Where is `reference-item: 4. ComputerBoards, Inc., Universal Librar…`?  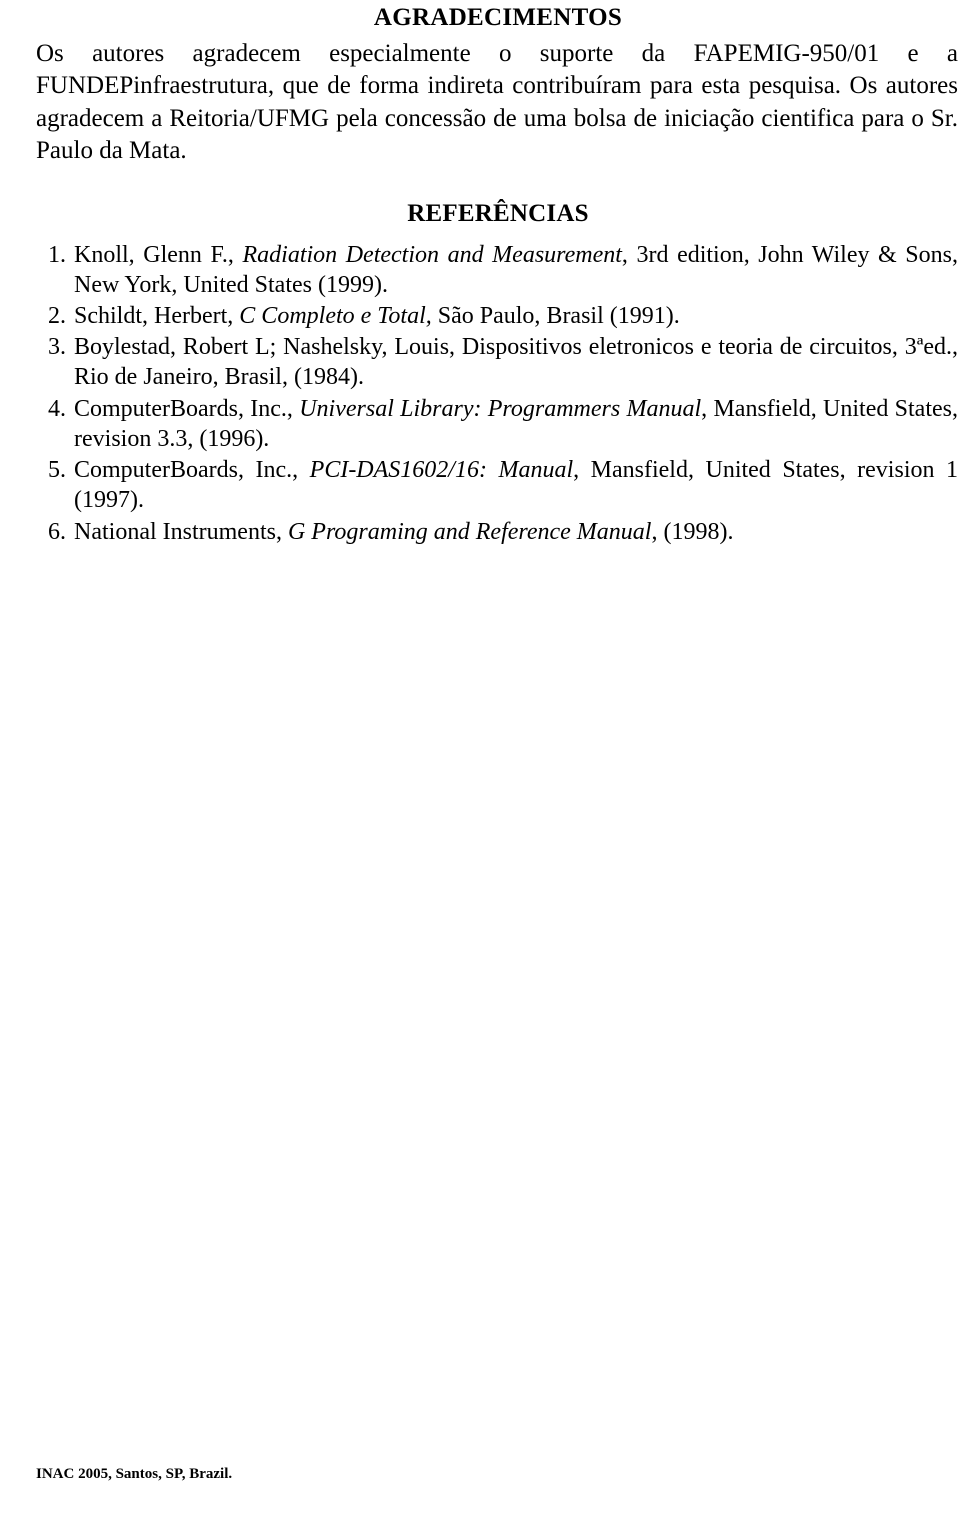 reference-item: 4. ComputerBoards, Inc., Universal Librar… is located at coordinates (498, 424).